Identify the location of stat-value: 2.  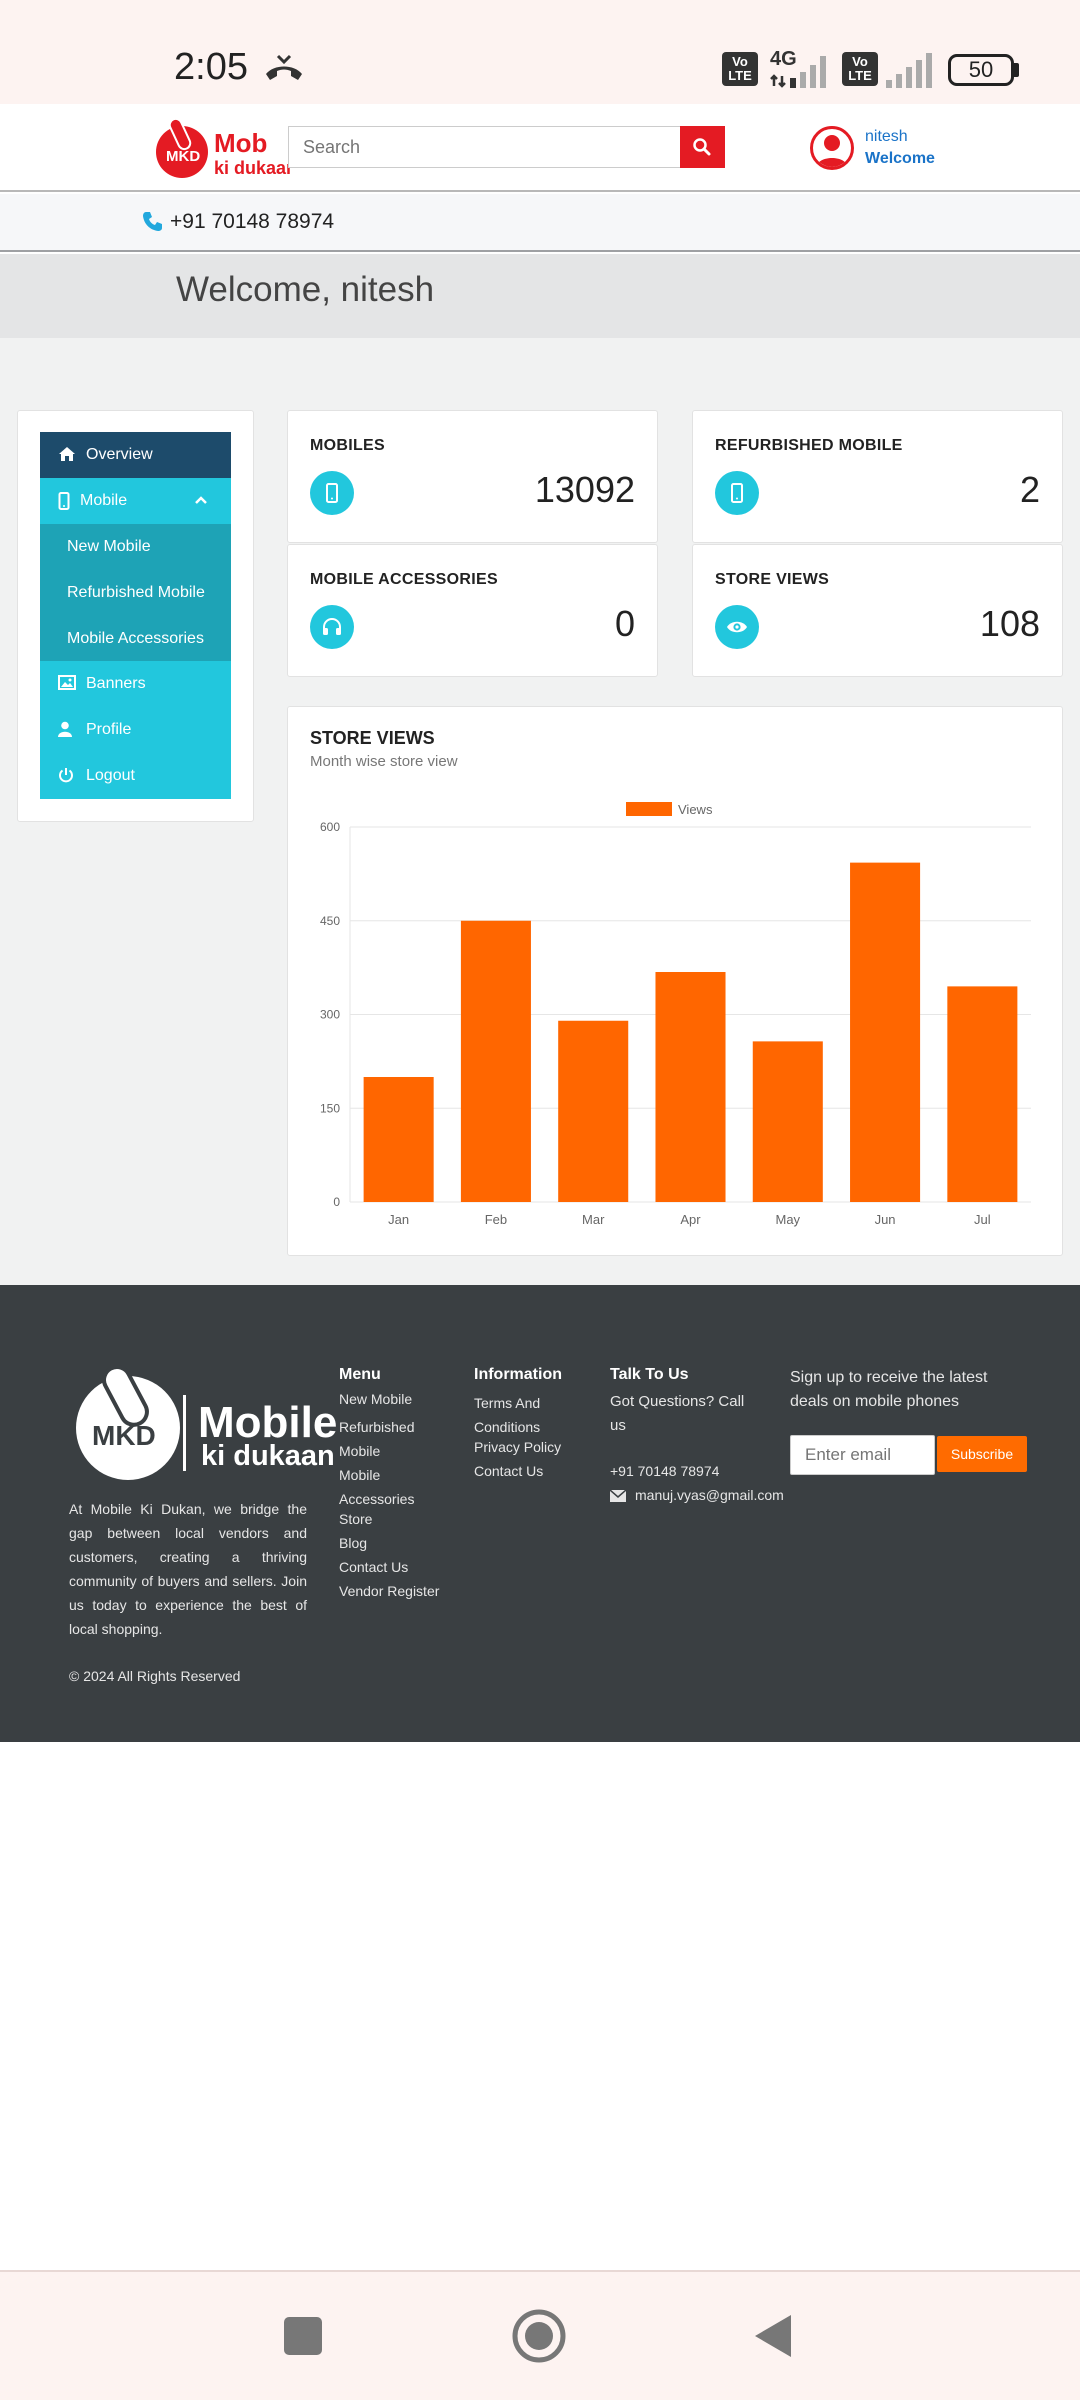
(1029, 489).